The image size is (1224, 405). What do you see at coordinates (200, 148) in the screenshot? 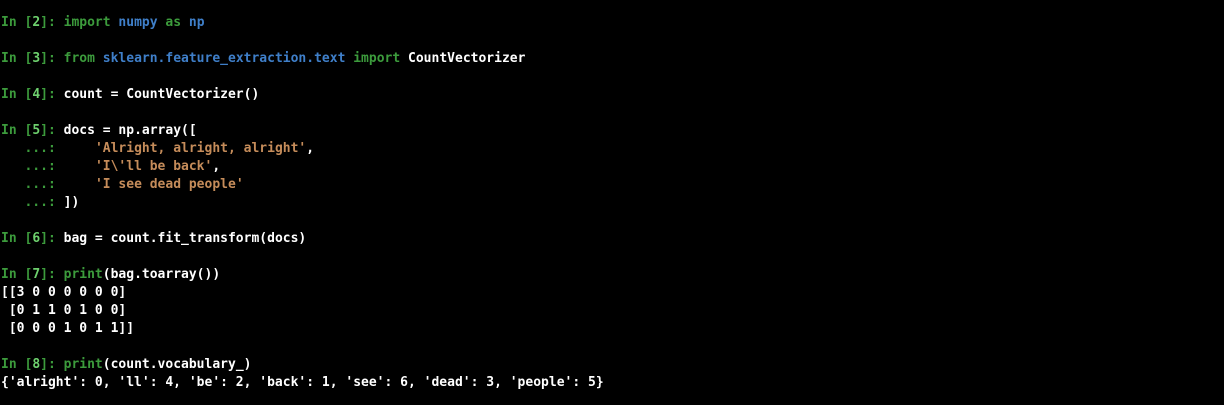
I see `string-literal: 'Alright, alright, alright'` at bounding box center [200, 148].